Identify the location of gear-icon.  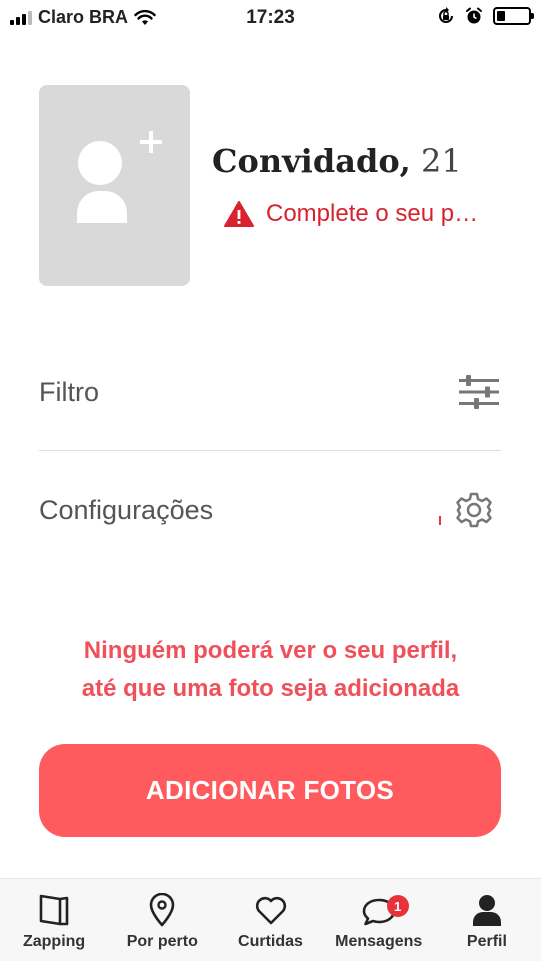
(474, 510).